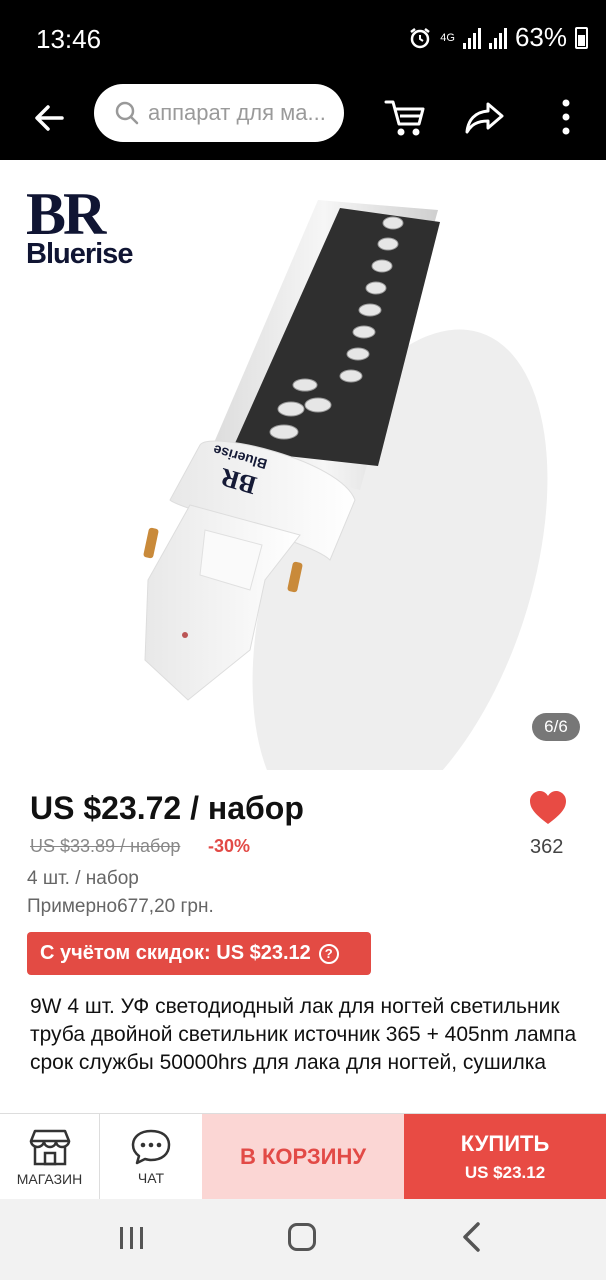  What do you see at coordinates (49, 1179) in the screenshot?
I see `store-label: МАГАЗИН` at bounding box center [49, 1179].